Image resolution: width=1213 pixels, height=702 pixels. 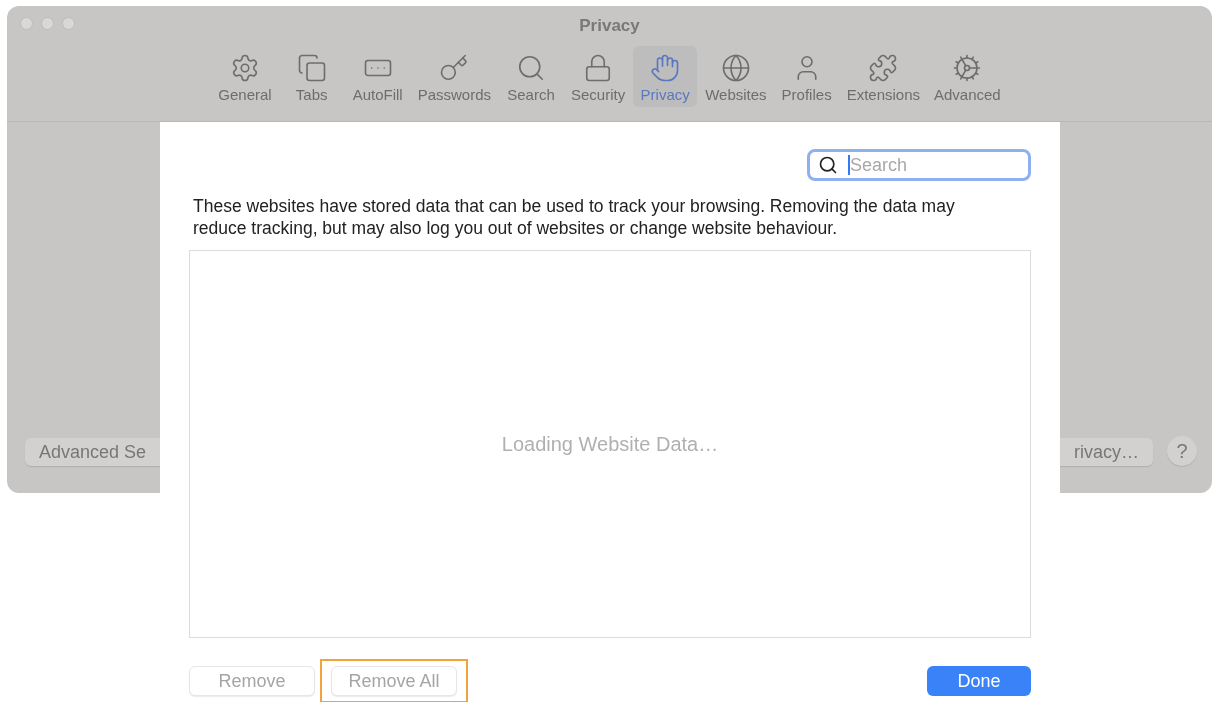 I want to click on description-text: These websites have stored data that can be used to track your browsing. Removing the data may reduce tracking, but may also log you out of websites or change website behaviour., so click(x=574, y=217).